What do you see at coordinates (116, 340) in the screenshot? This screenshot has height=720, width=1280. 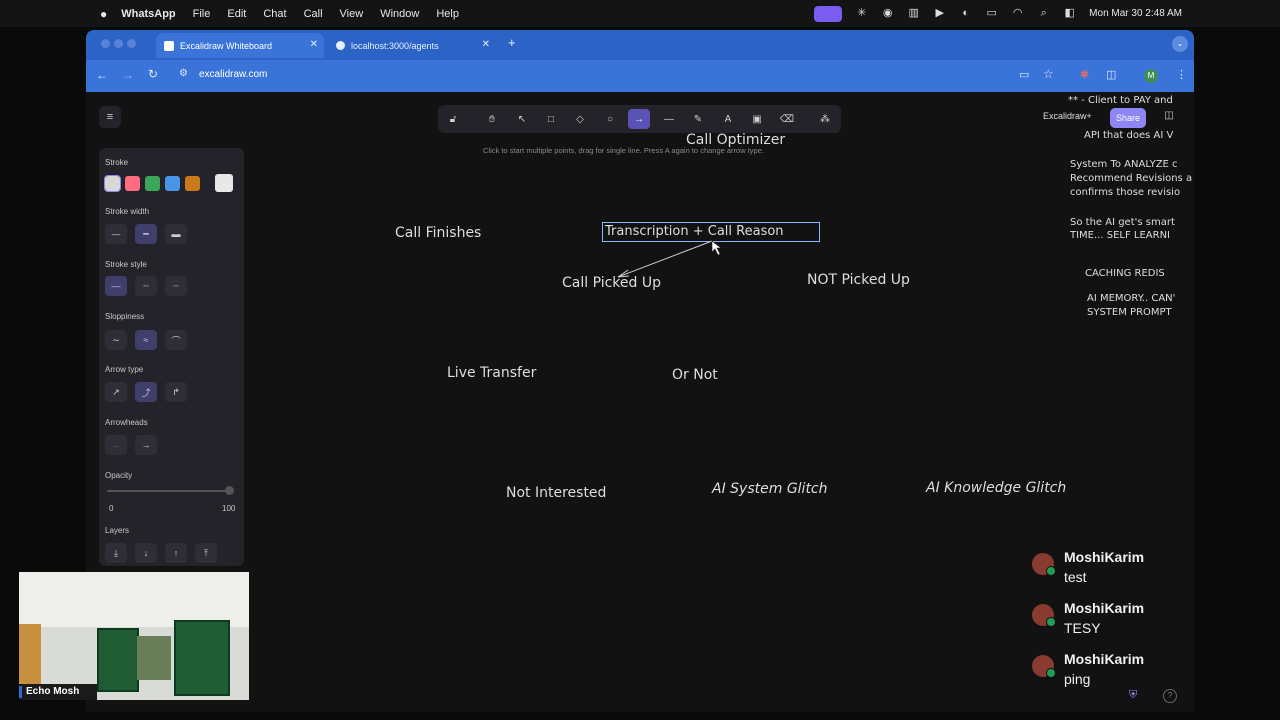 I see `sloppiness-architect-button: ∼` at bounding box center [116, 340].